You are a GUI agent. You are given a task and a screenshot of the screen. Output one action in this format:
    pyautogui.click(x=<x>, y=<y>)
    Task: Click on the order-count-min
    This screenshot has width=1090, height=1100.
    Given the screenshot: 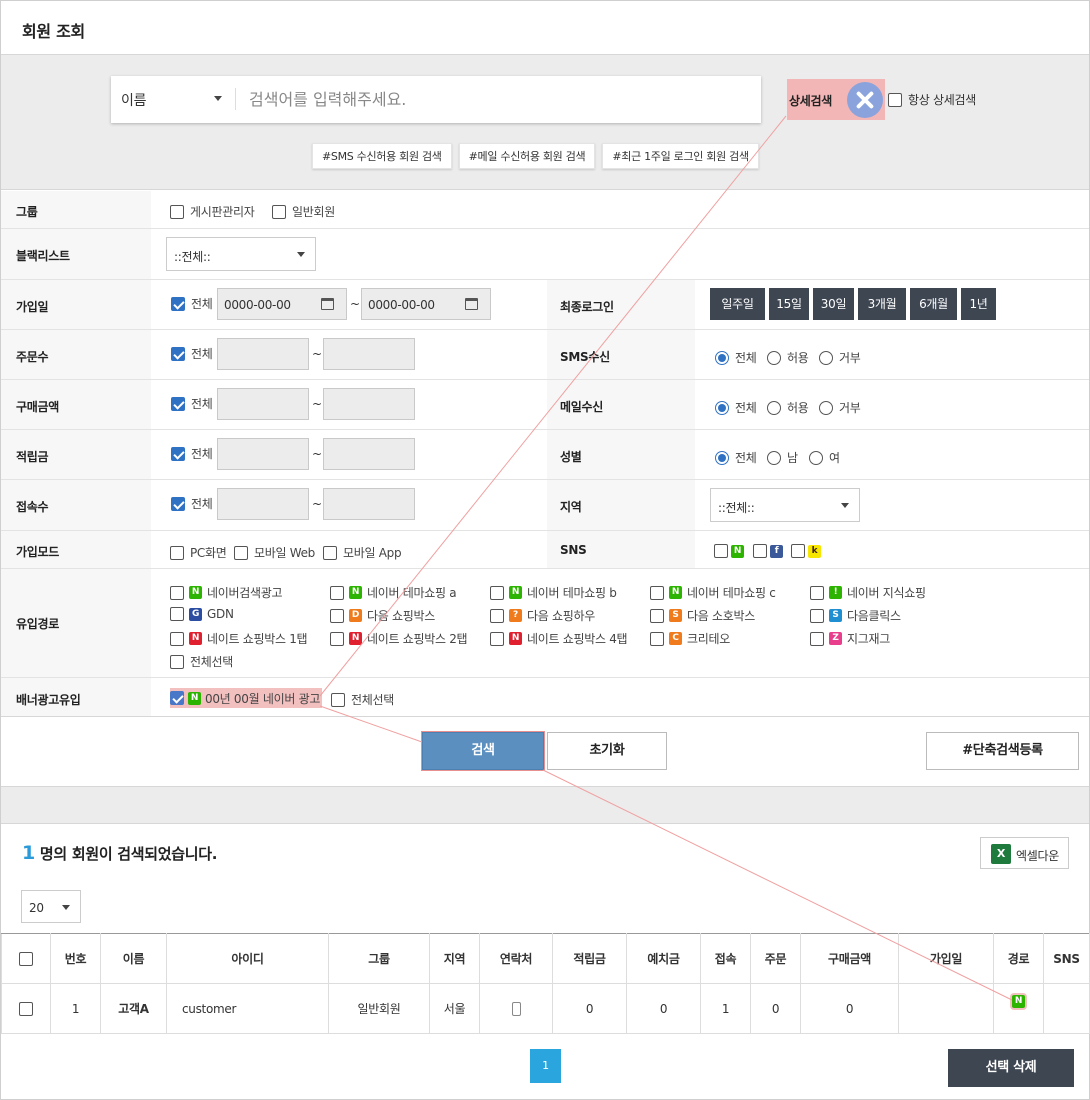 What is the action you would take?
    pyautogui.click(x=263, y=354)
    